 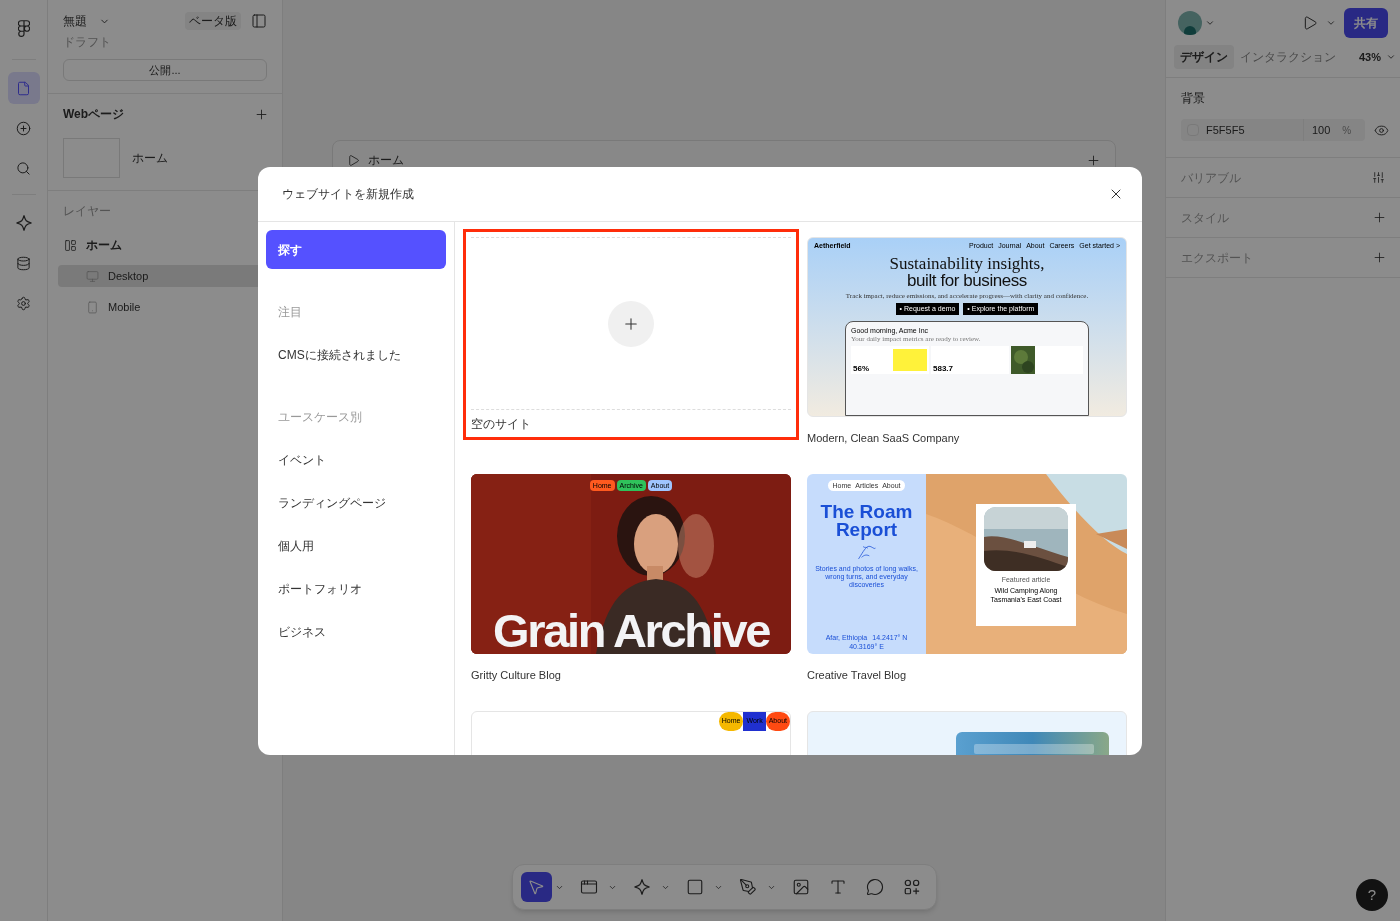 I want to click on rectangle-icon, so click(x=695, y=887).